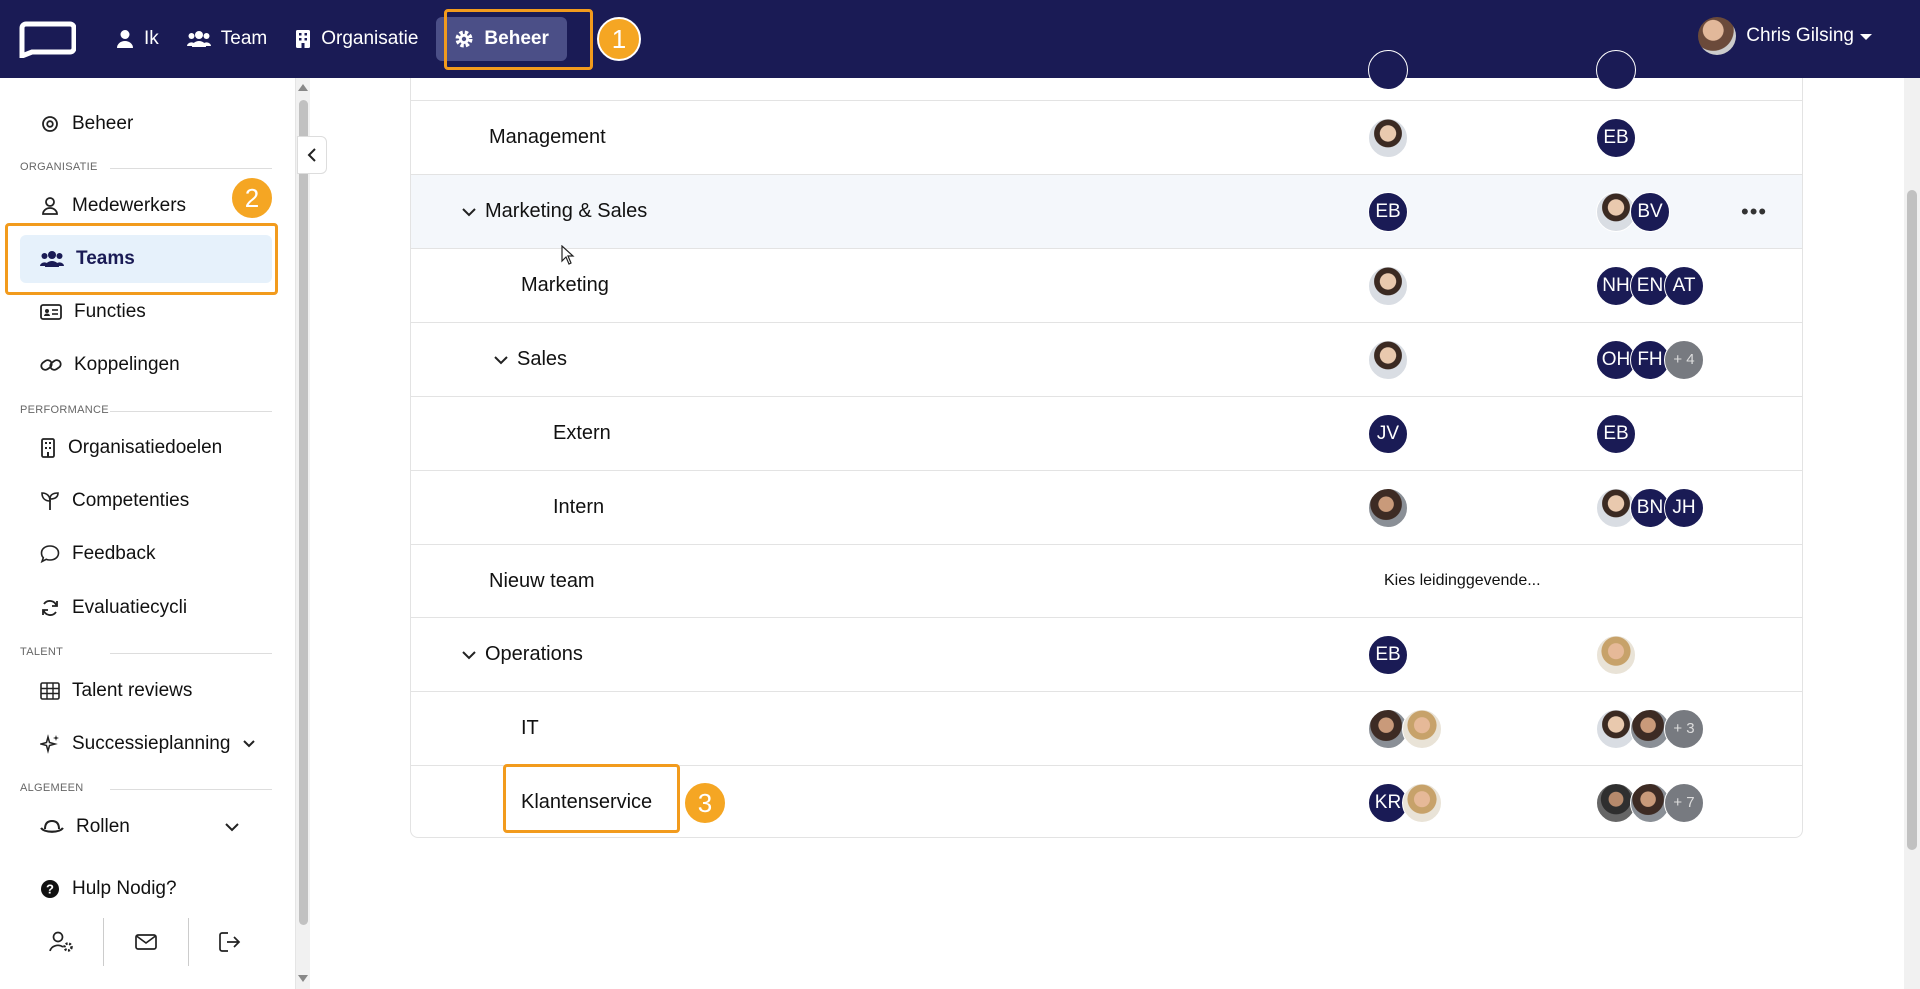 This screenshot has width=1920, height=989. I want to click on collapse-sidebar-button, so click(312, 155).